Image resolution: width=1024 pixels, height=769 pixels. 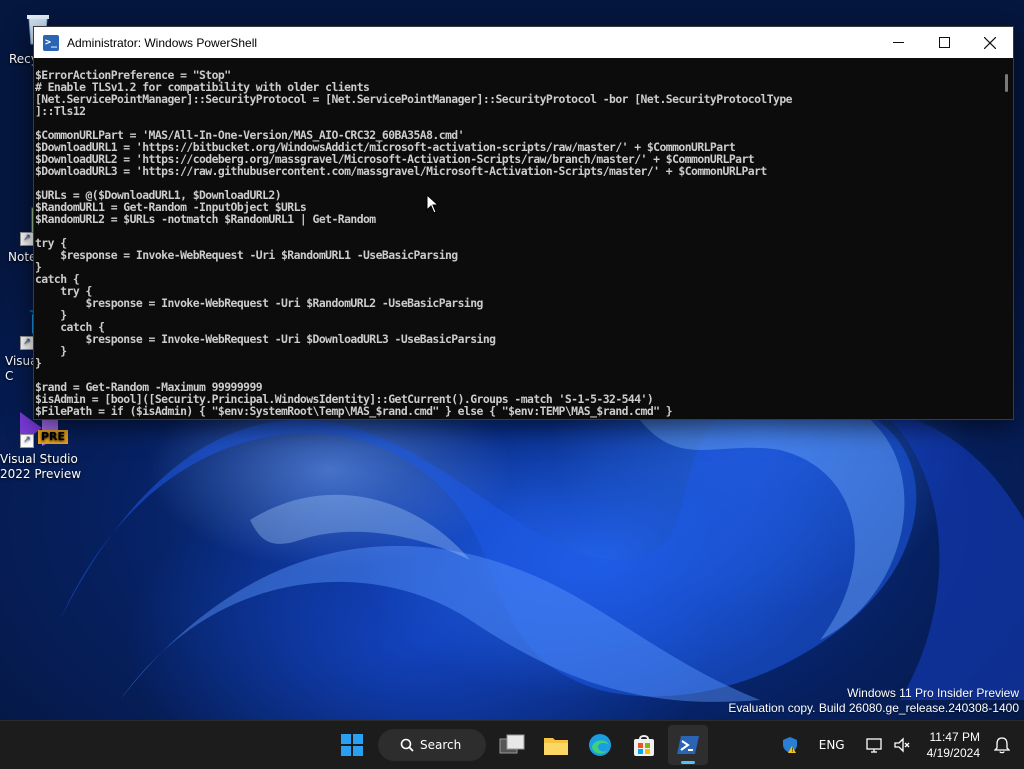 What do you see at coordinates (162, 42) in the screenshot?
I see `window-title: Administrator: Windows PowerShell` at bounding box center [162, 42].